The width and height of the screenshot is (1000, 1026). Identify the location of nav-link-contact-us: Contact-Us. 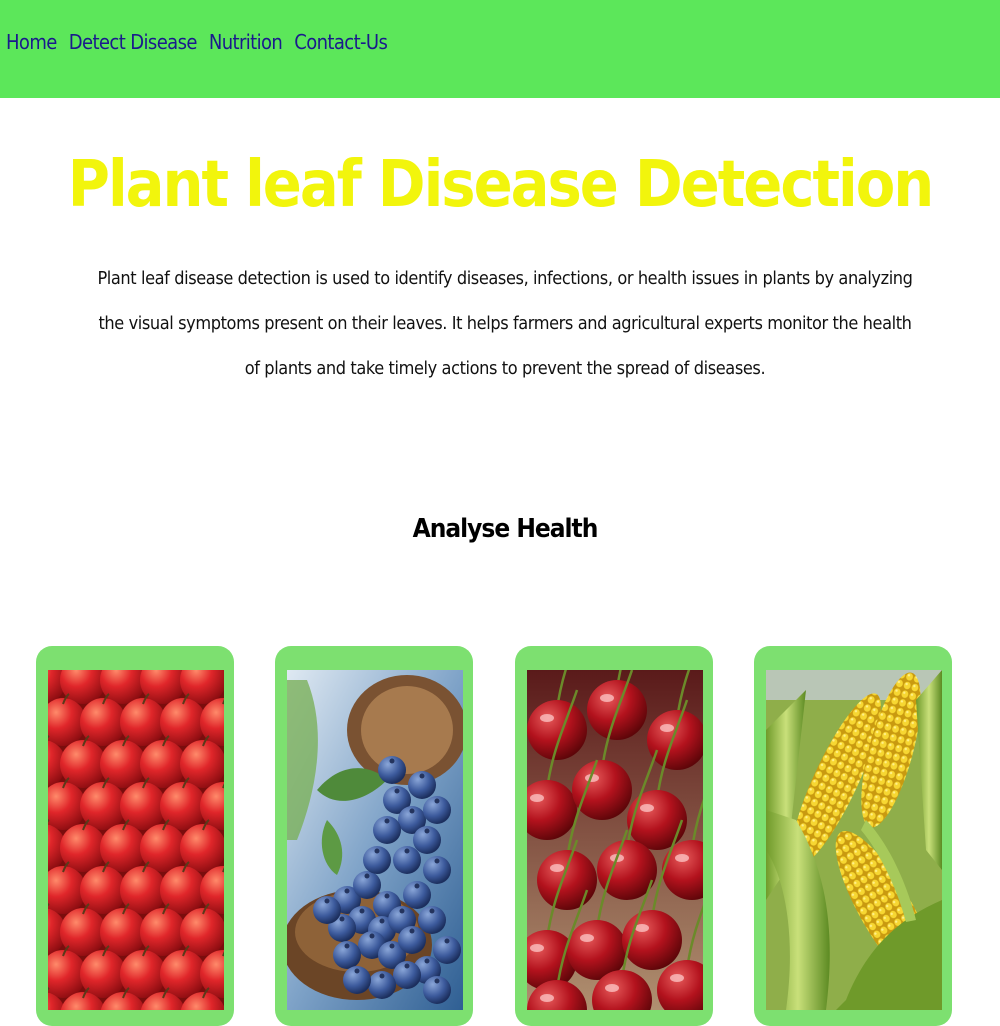
(341, 42).